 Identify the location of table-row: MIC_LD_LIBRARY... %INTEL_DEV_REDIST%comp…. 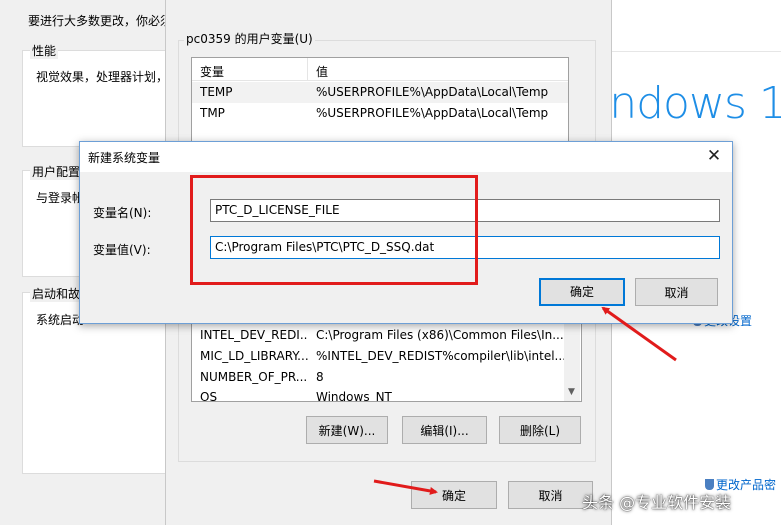
(380, 356).